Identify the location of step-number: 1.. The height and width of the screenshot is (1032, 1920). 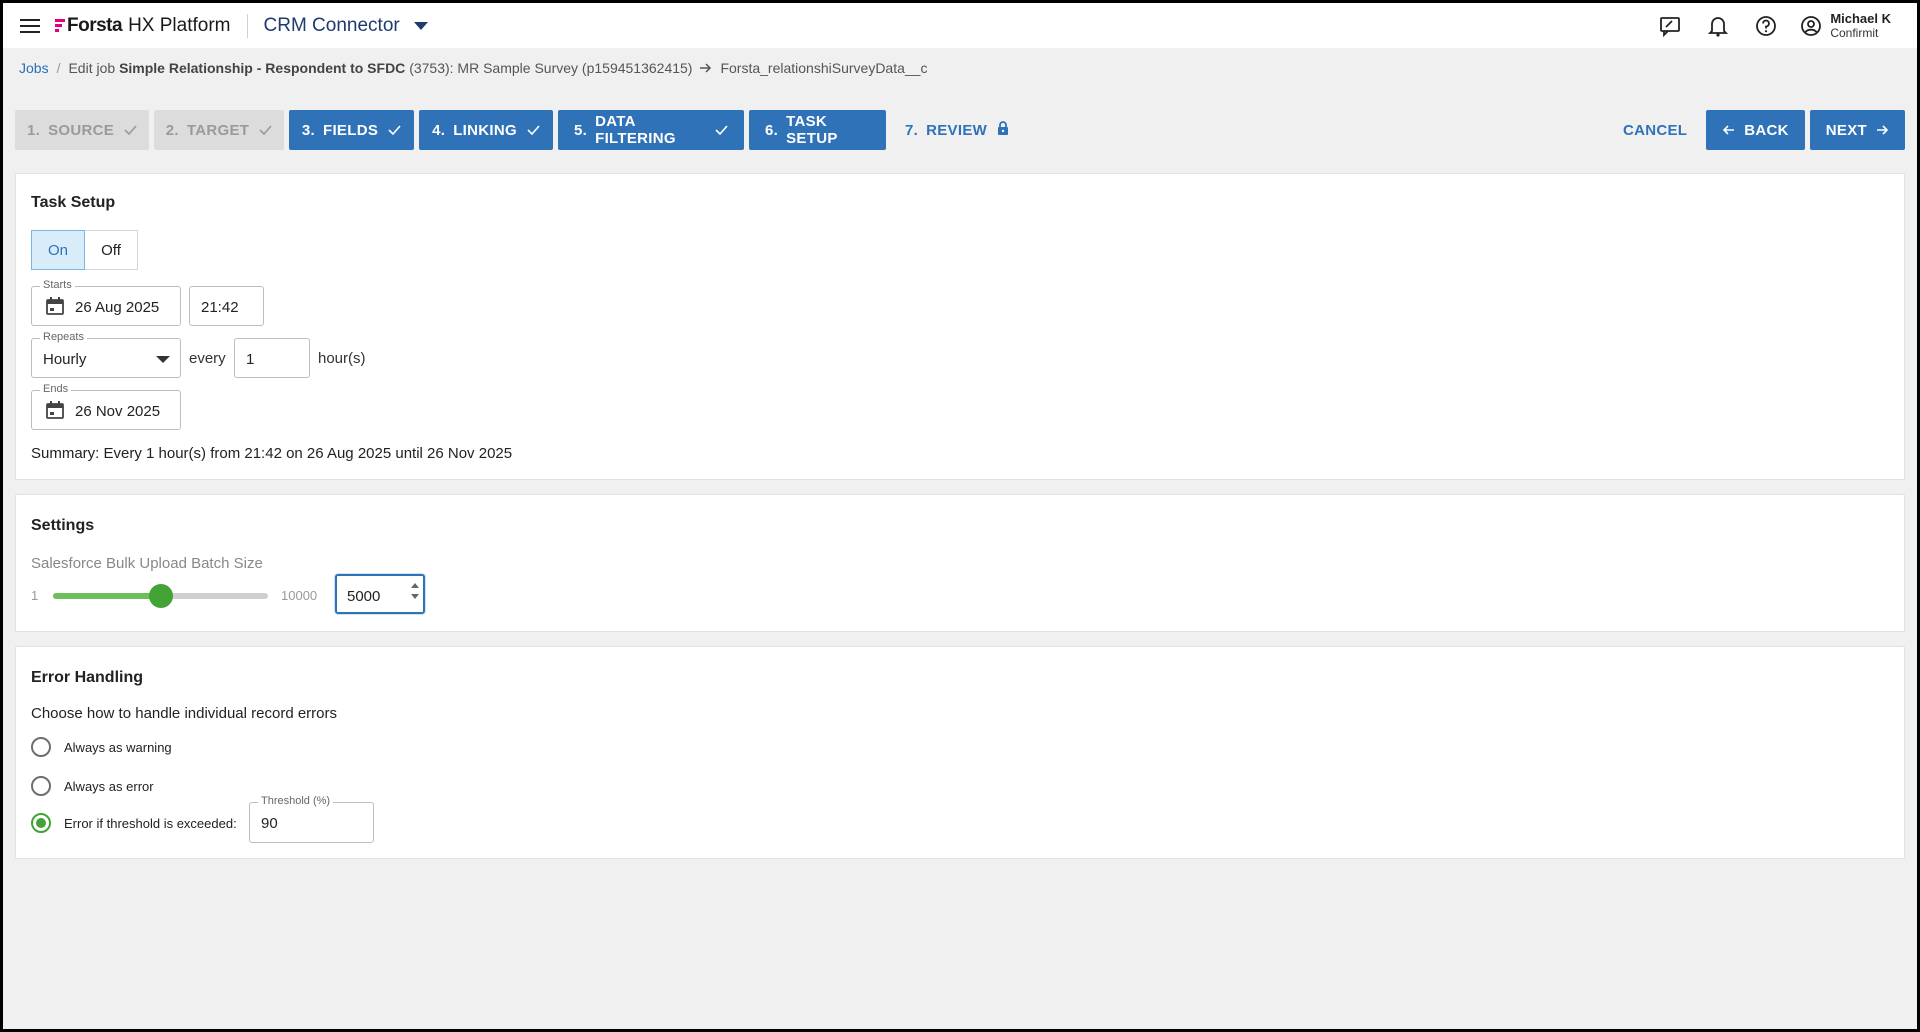
(33, 130).